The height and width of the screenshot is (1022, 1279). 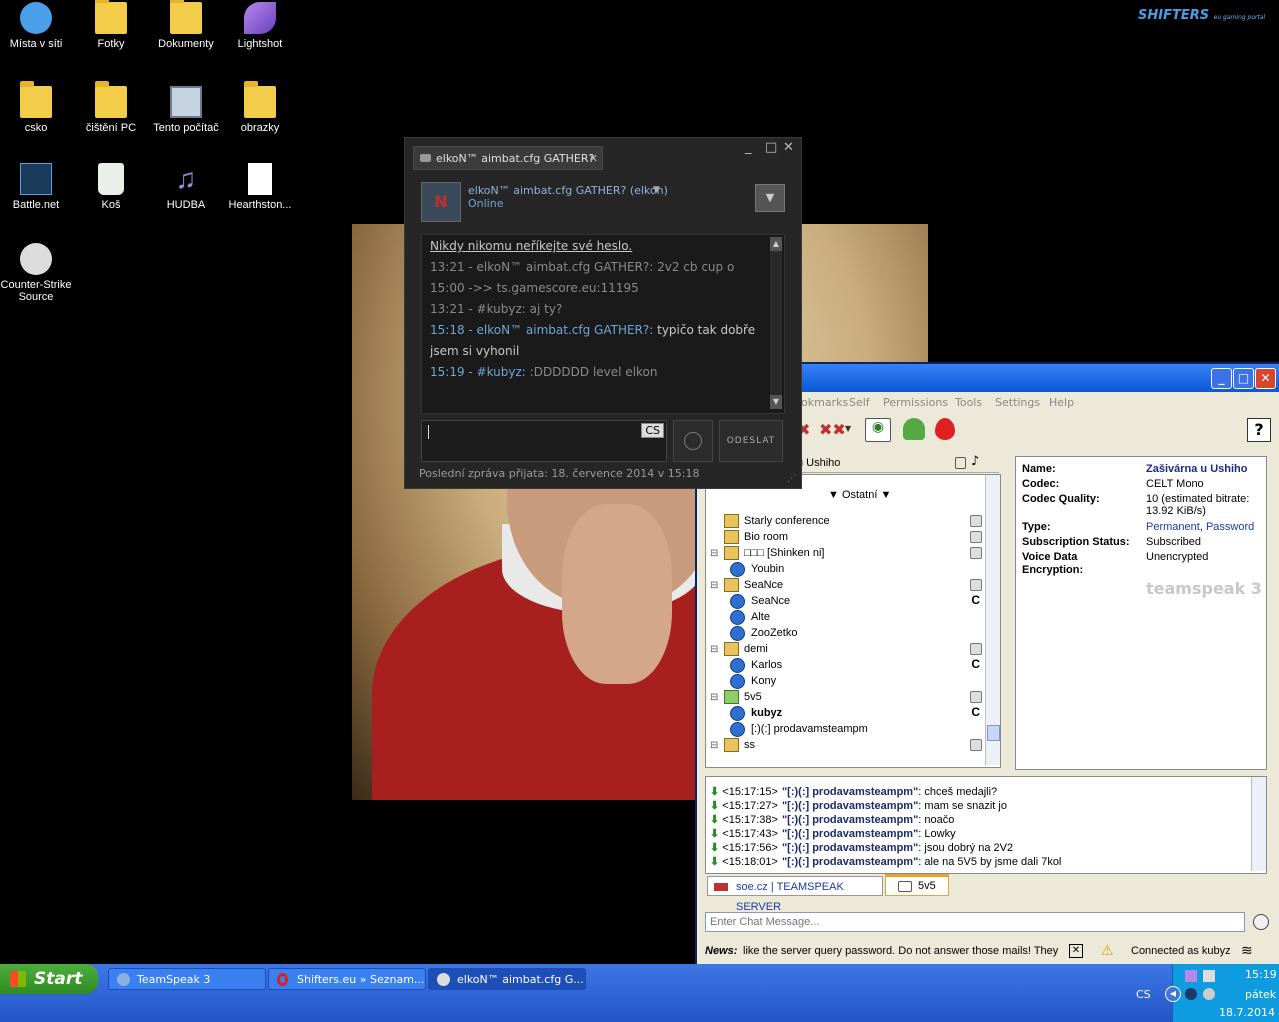 What do you see at coordinates (771, 147) in the screenshot?
I see `maximize-icon: □` at bounding box center [771, 147].